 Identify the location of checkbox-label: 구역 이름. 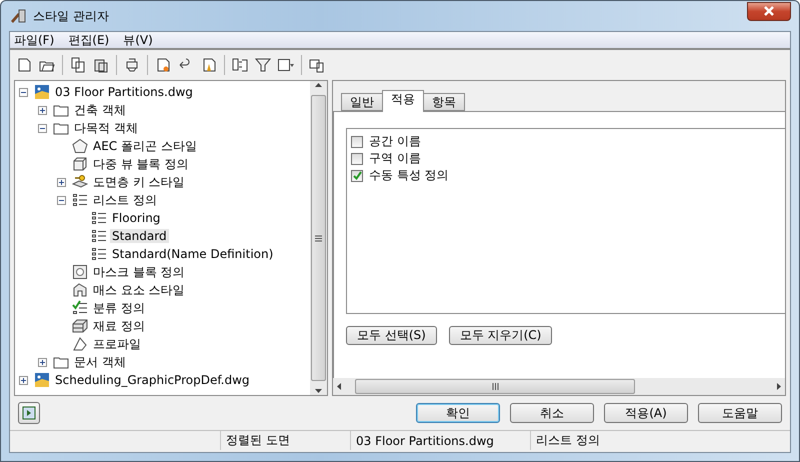
(395, 158).